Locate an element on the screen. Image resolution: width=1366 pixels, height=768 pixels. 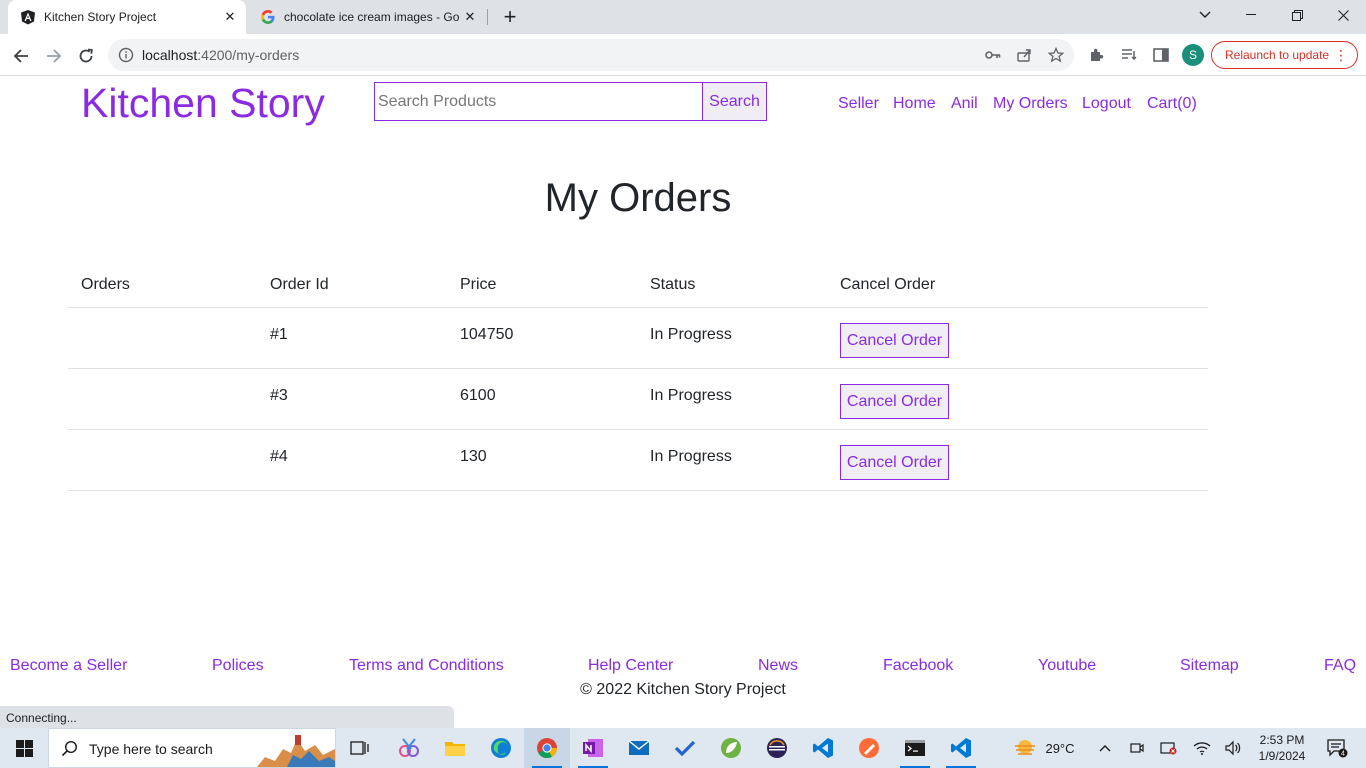
footer-link-facebook: Facebook is located at coordinates (918, 666).